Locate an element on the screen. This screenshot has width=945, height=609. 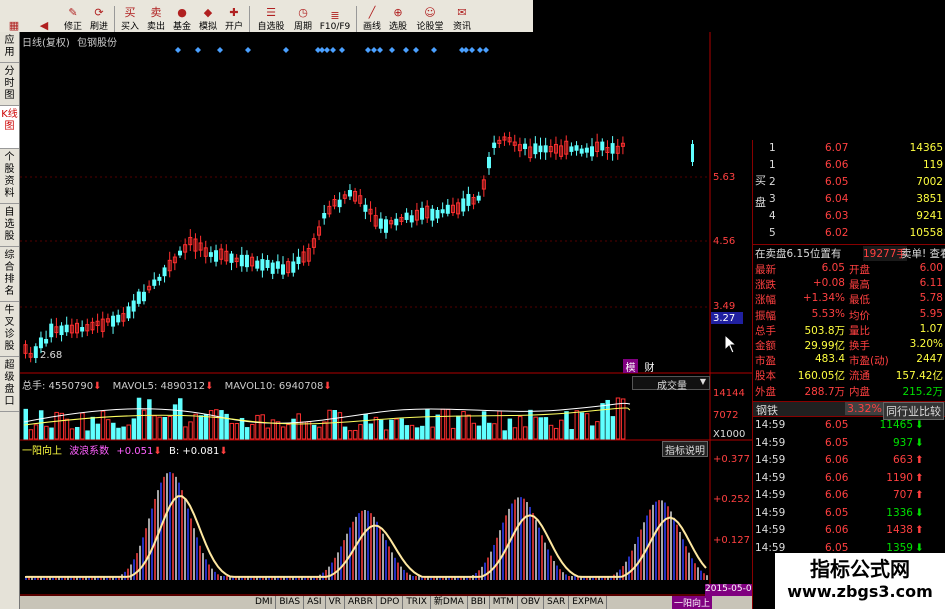
tab-mo: 模 is located at coordinates (630, 366).